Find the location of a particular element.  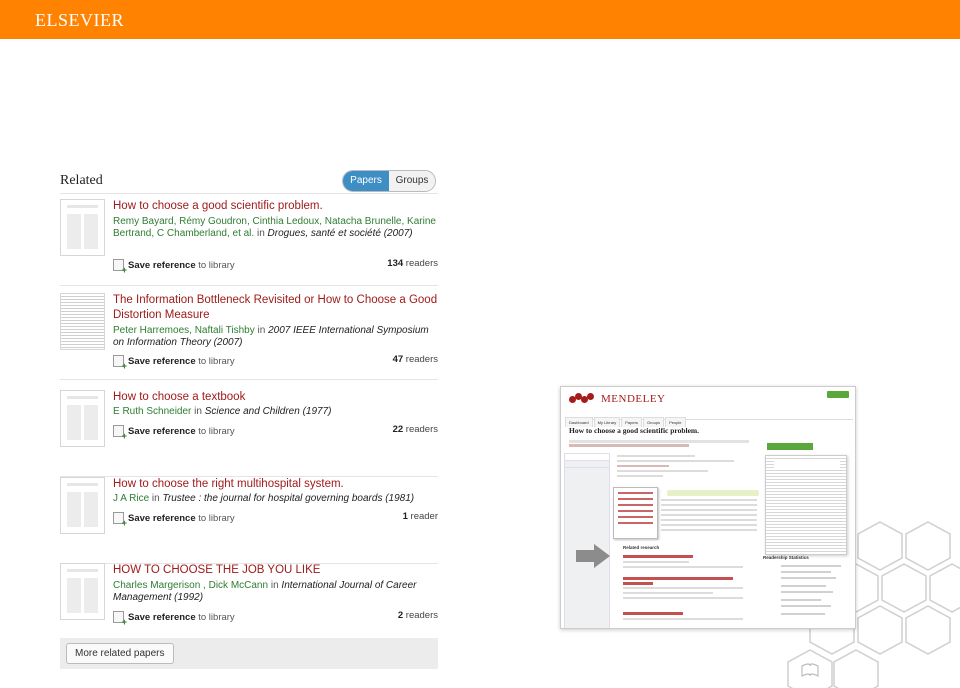

related-research-heading: Related research is located at coordinates (641, 547).